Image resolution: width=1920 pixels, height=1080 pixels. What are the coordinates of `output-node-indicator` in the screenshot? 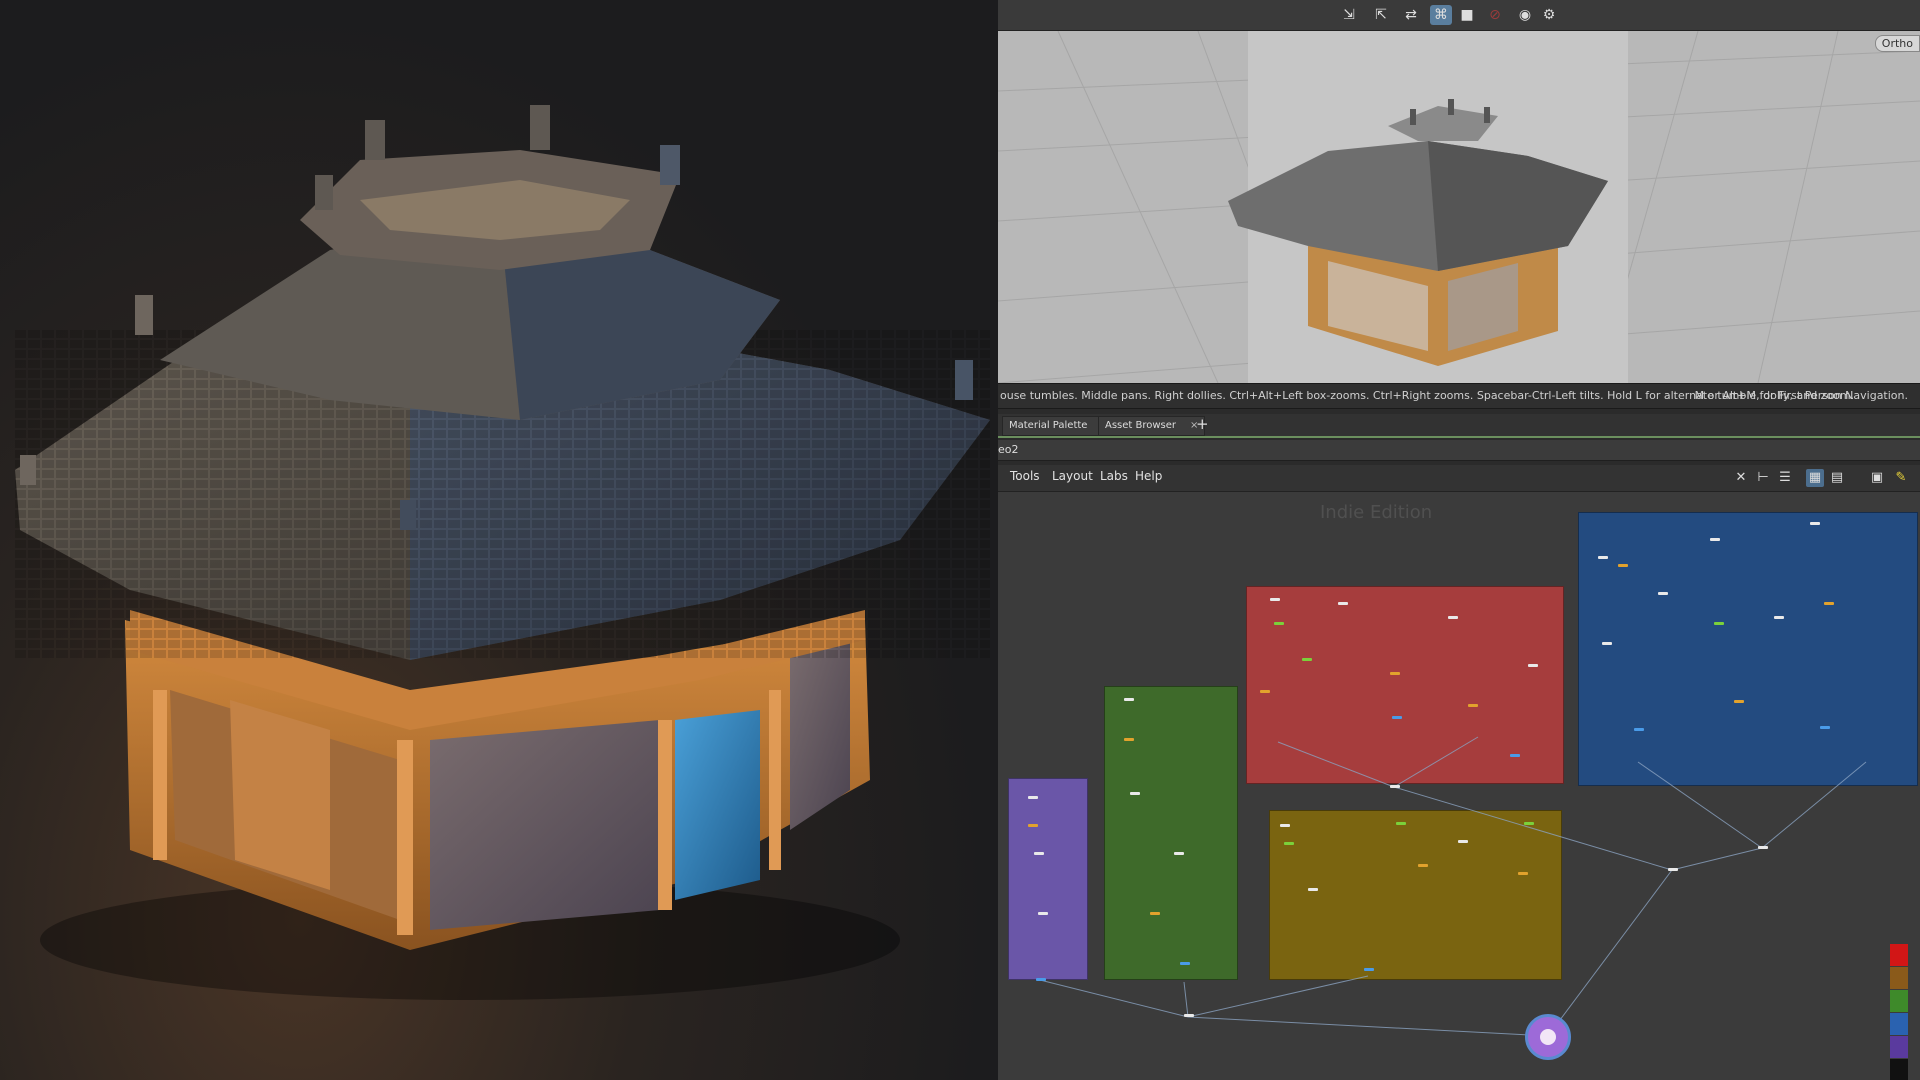 It's located at (1548, 1037).